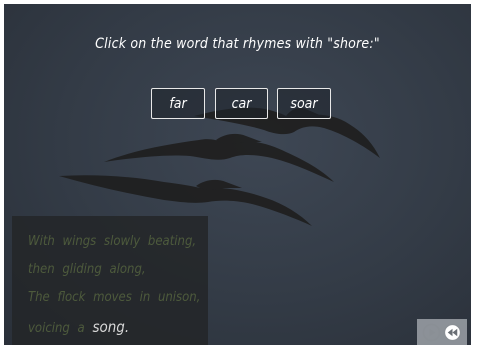  What do you see at coordinates (111, 327) in the screenshot?
I see `highlighted-rhyme-word: song.` at bounding box center [111, 327].